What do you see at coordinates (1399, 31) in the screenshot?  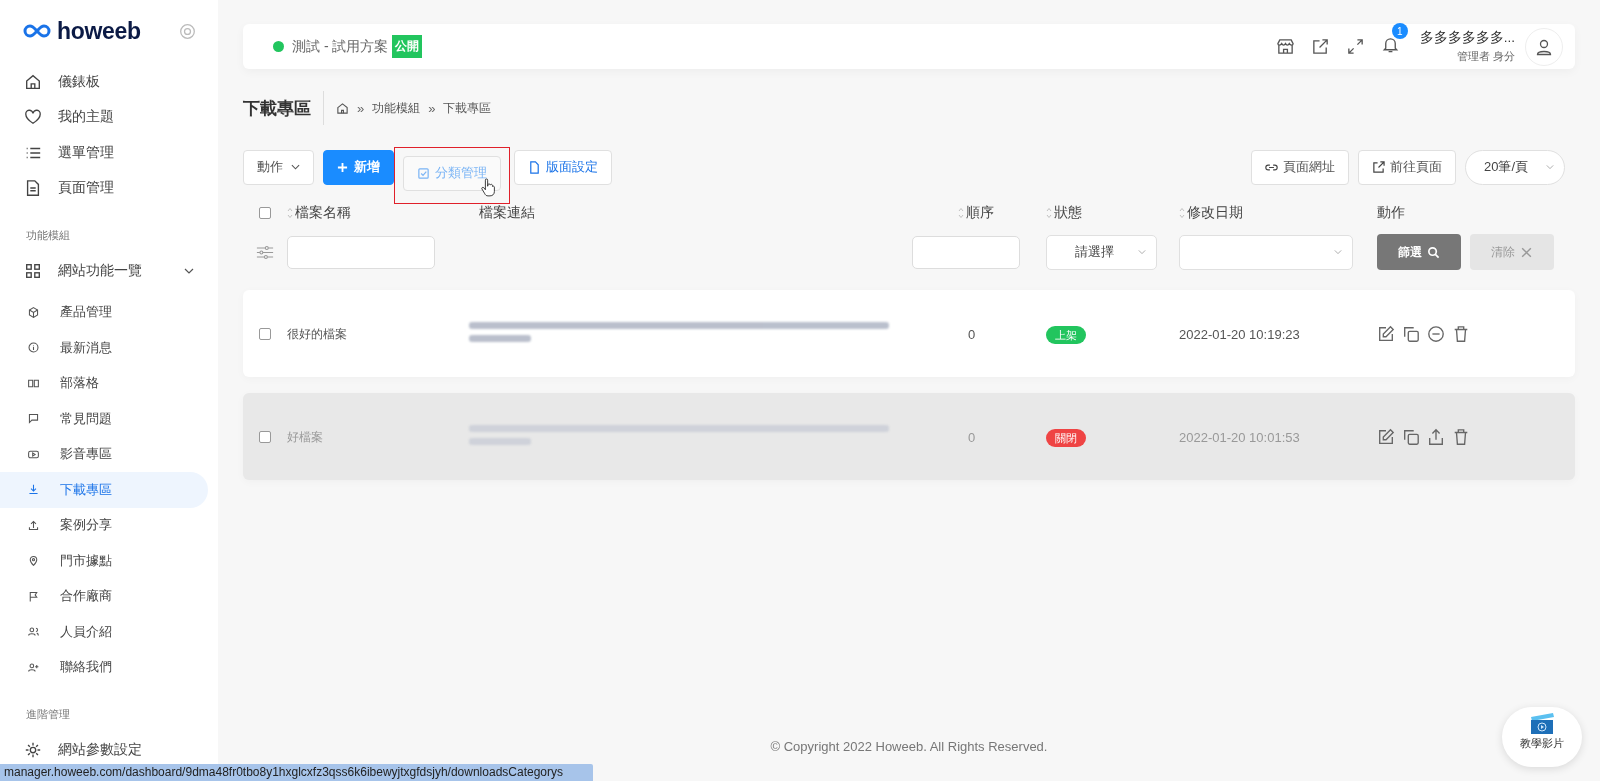 I see `notification-badge: 1` at bounding box center [1399, 31].